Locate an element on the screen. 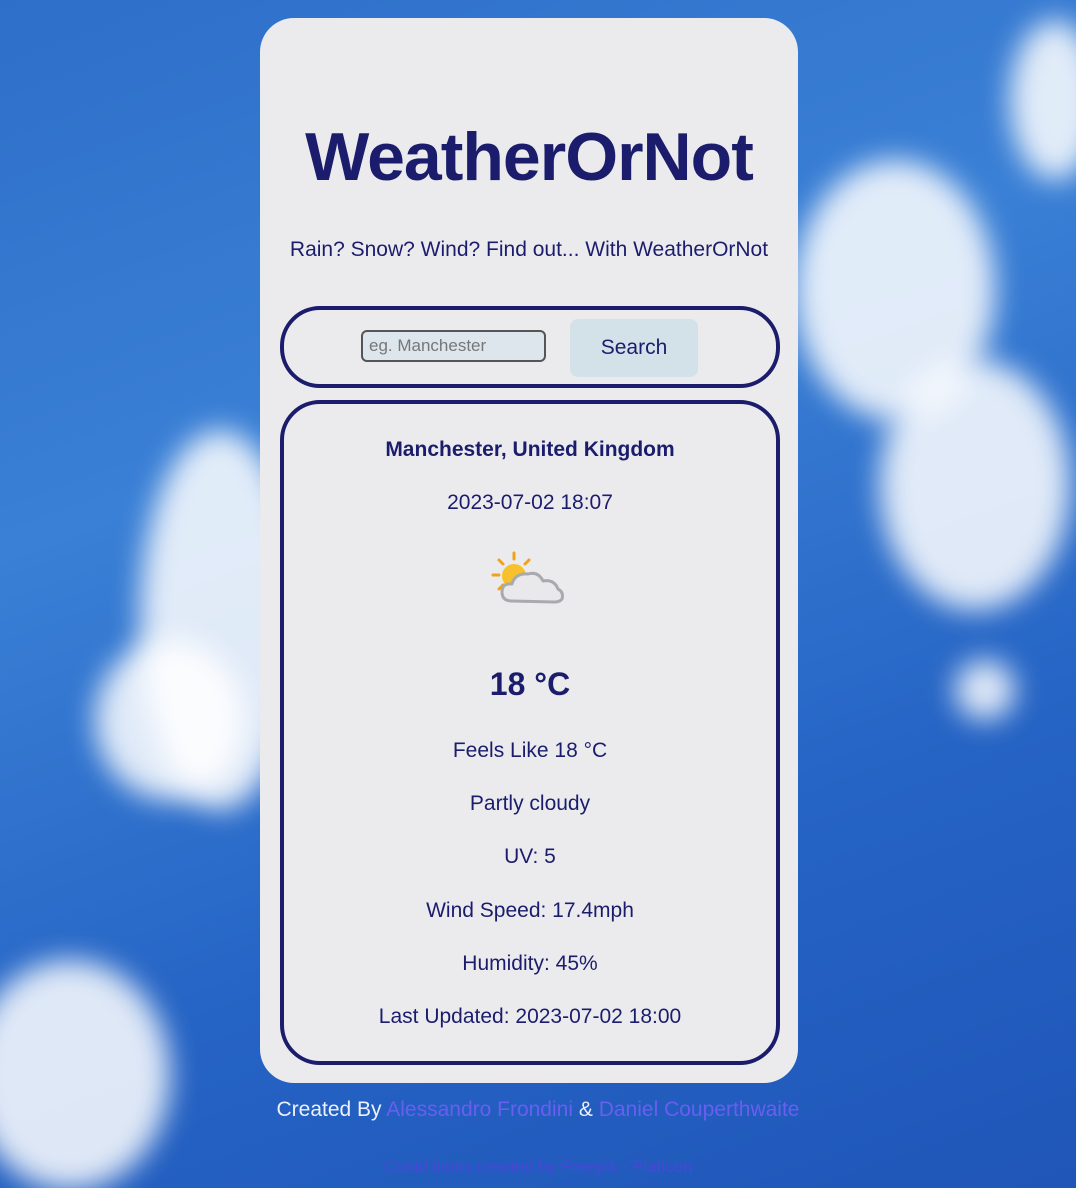 Image resolution: width=1076 pixels, height=1188 pixels. uv-index: UV: 5 is located at coordinates (530, 856).